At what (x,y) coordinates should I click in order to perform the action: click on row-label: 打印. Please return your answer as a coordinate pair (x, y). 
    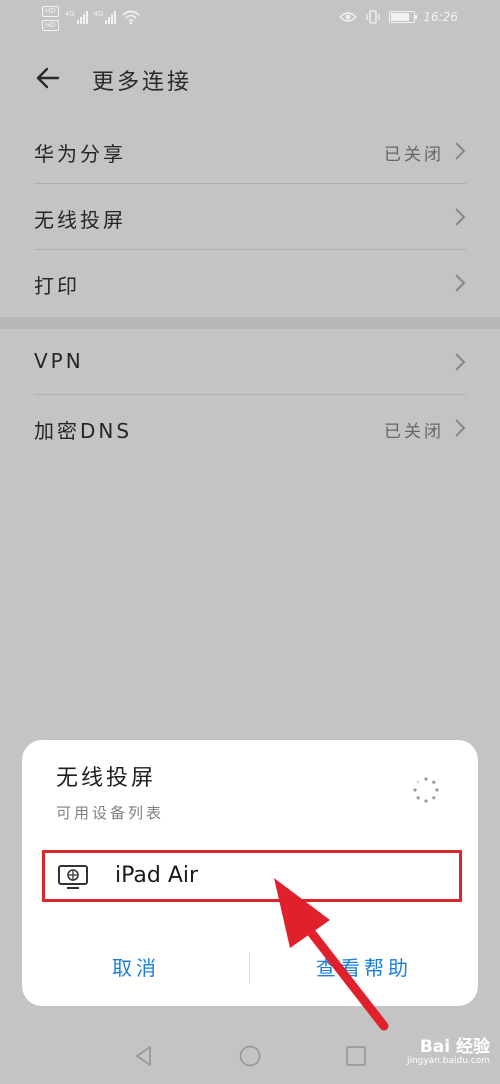
    Looking at the image, I should click on (57, 286).